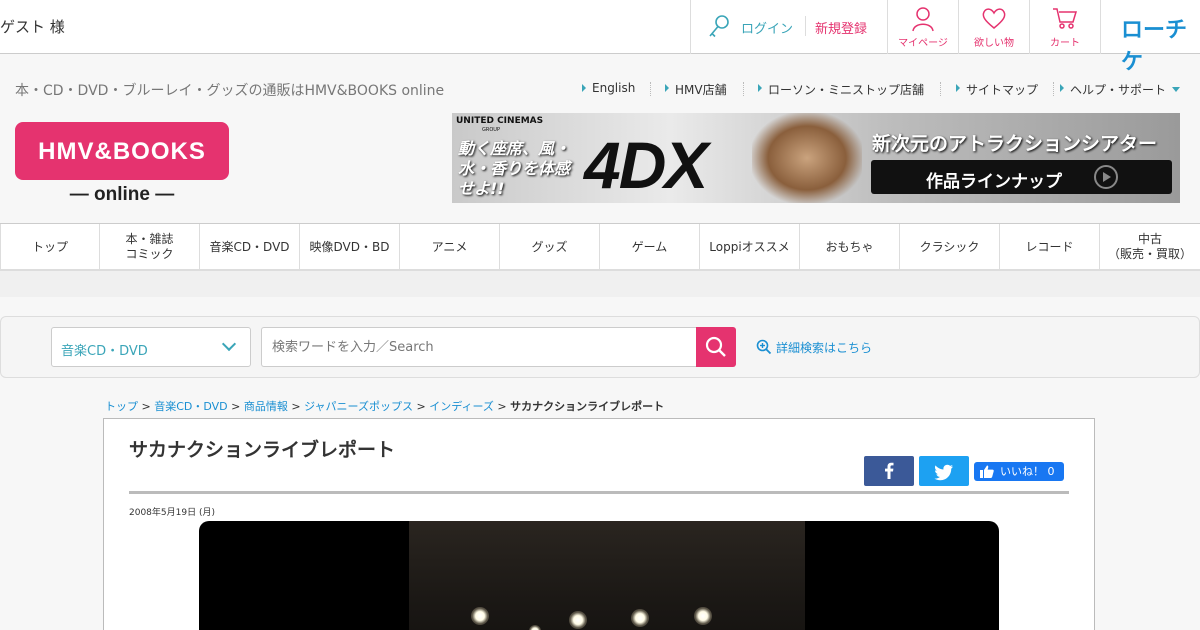  What do you see at coordinates (230, 91) in the screenshot?
I see `site-tagline: 本・CD・DVD・ブルーレイ・グッズの通販はHMV&BOOKS online` at bounding box center [230, 91].